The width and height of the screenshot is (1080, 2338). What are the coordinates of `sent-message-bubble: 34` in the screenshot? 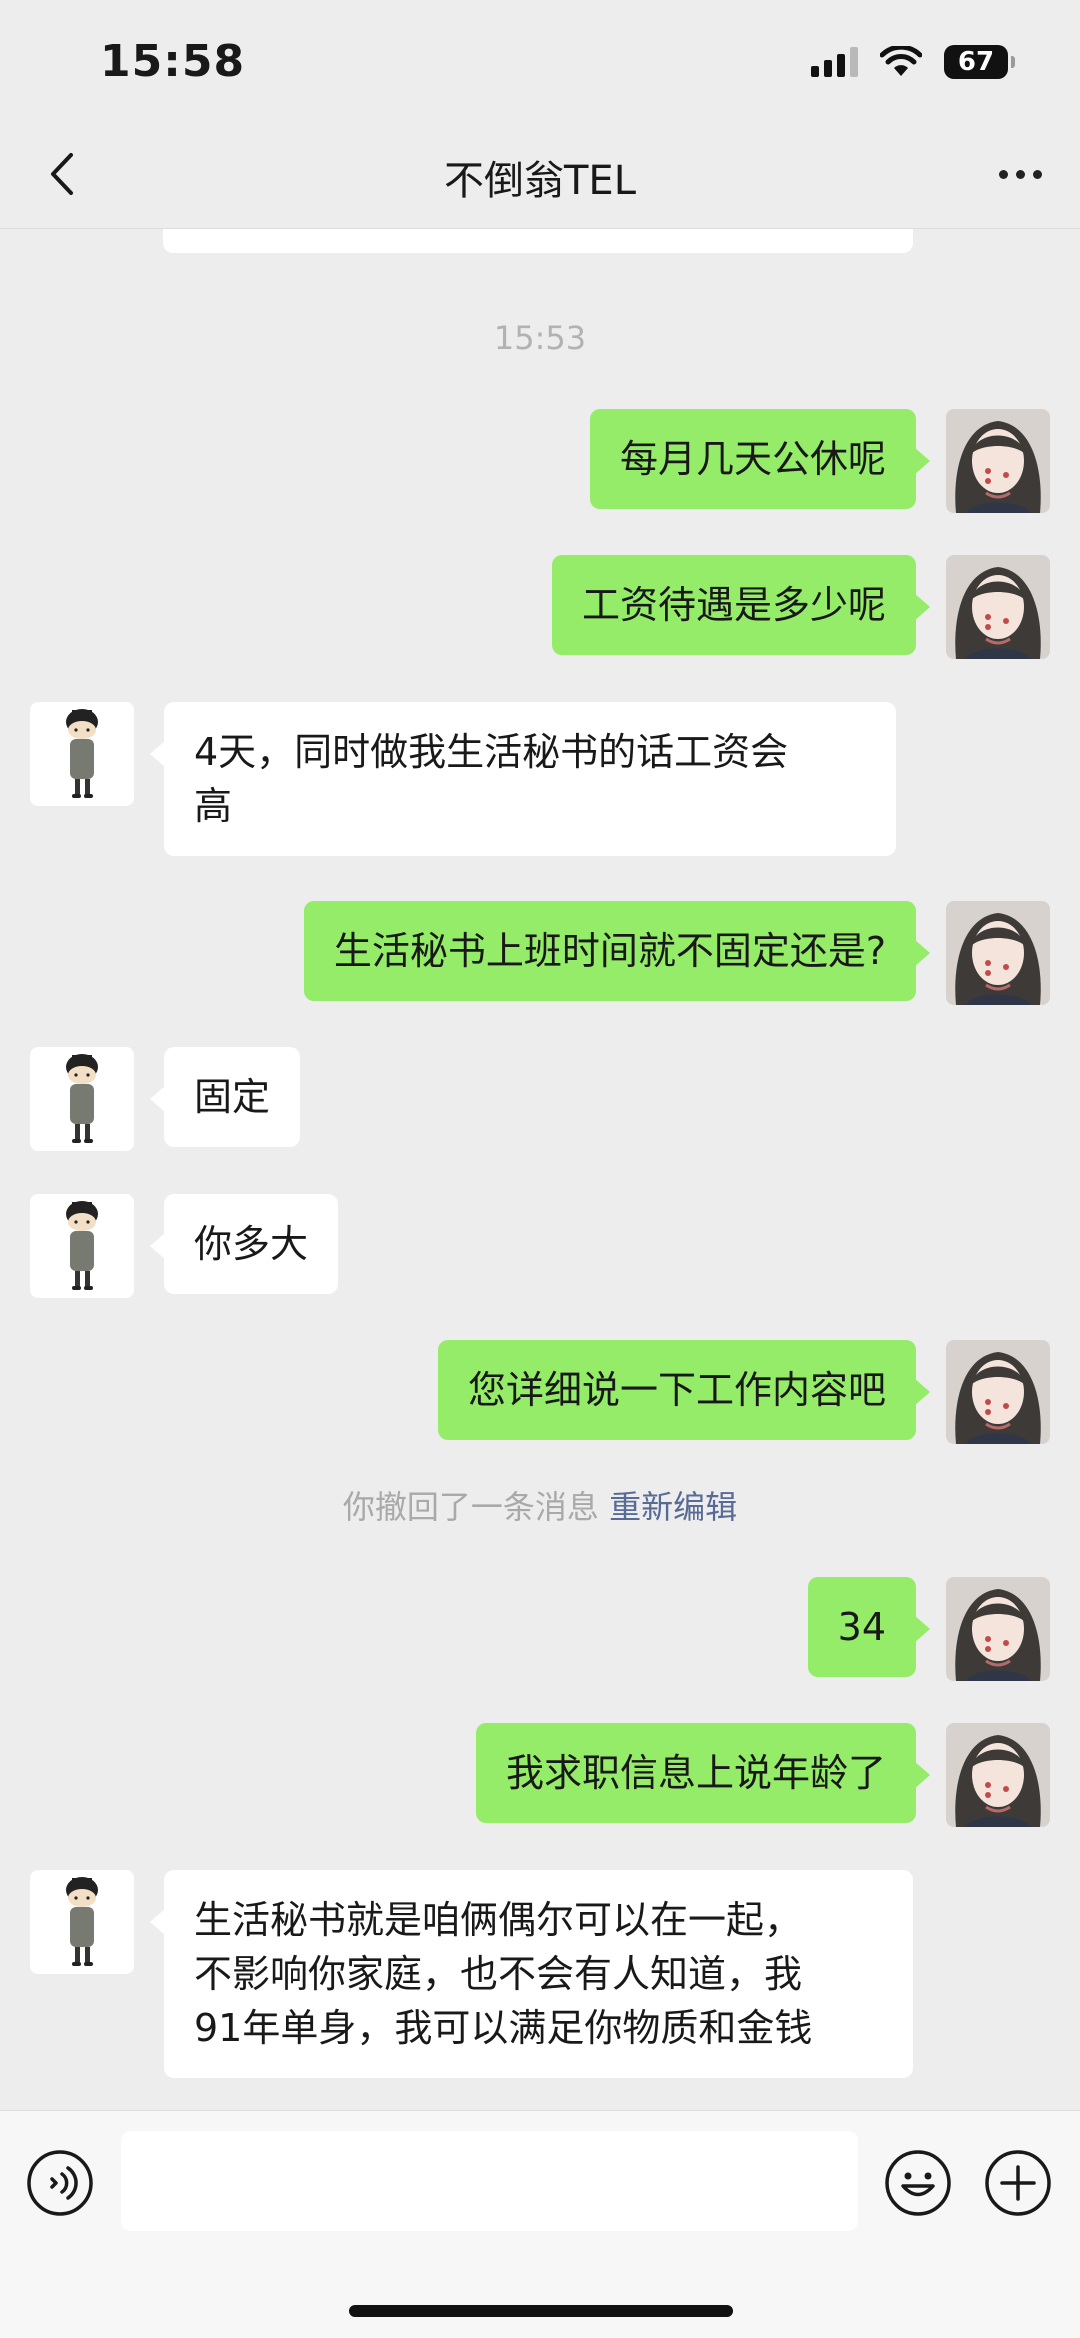 It's located at (869, 1627).